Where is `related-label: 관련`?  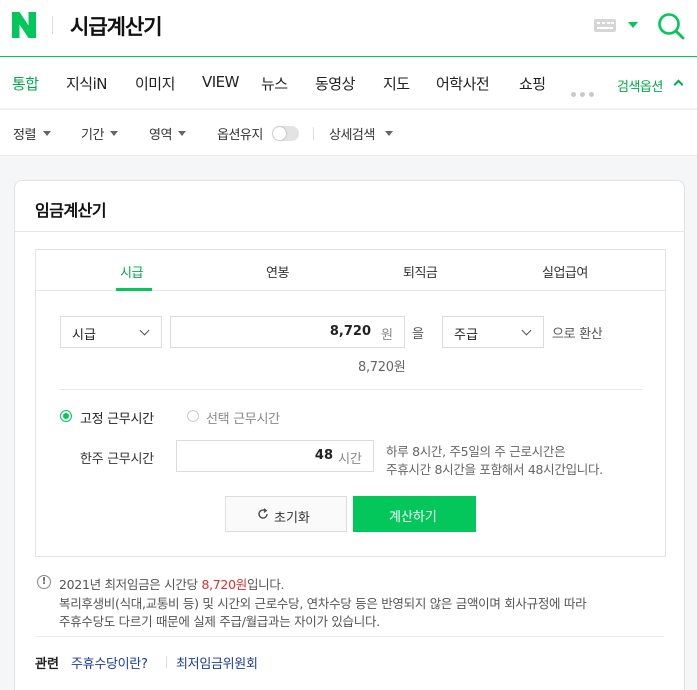 related-label: 관련 is located at coordinates (47, 664).